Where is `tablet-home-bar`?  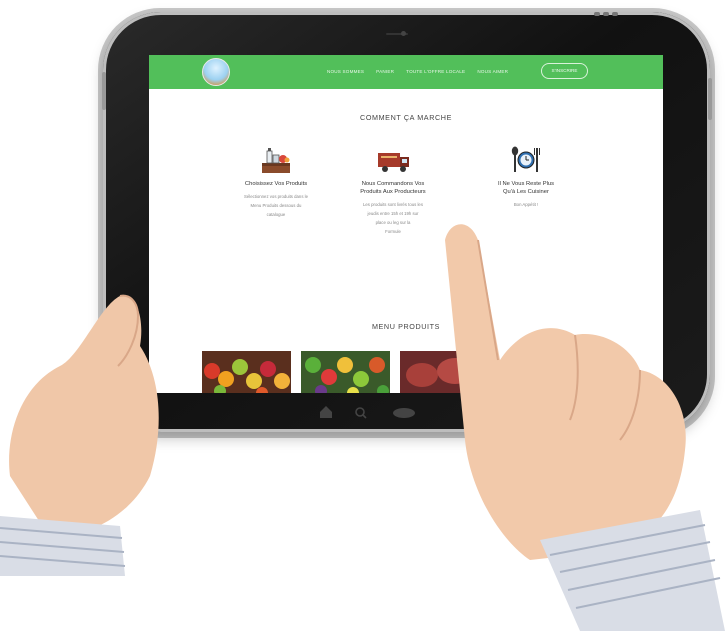 tablet-home-bar is located at coordinates (367, 412).